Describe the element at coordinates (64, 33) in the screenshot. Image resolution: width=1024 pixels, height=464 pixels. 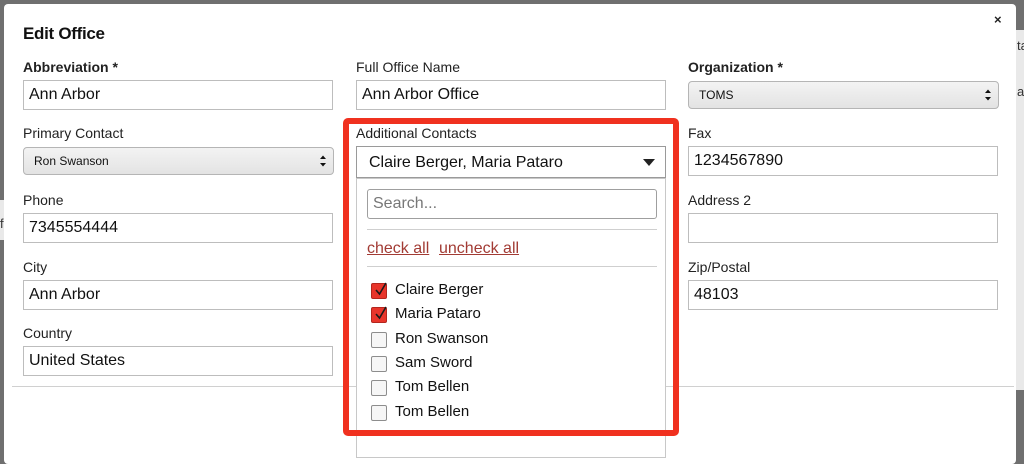
I see `modal-title: Edit Office` at that location.